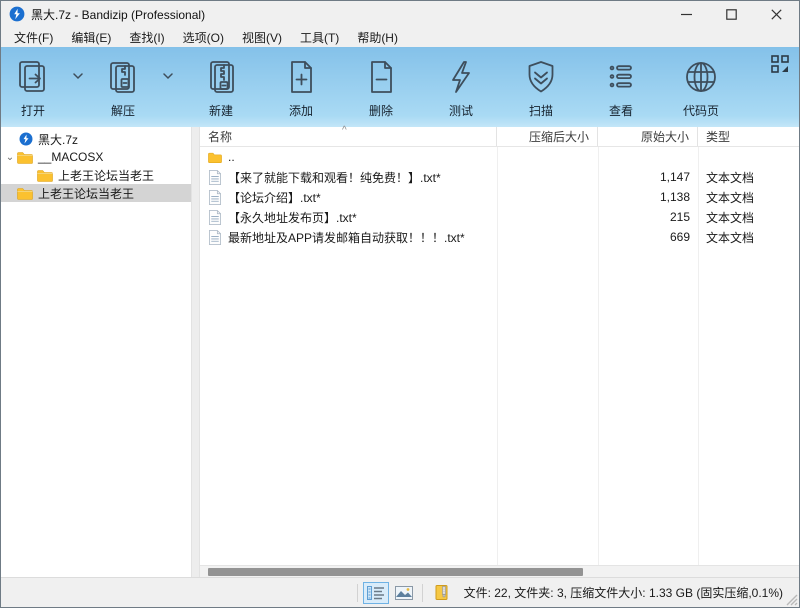 Image resolution: width=800 pixels, height=608 pixels. What do you see at coordinates (499, 157) in the screenshot?
I see `parent-directory-row: ..` at bounding box center [499, 157].